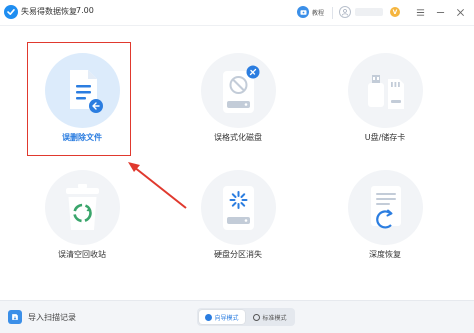  I want to click on highlight-box, so click(79, 99).